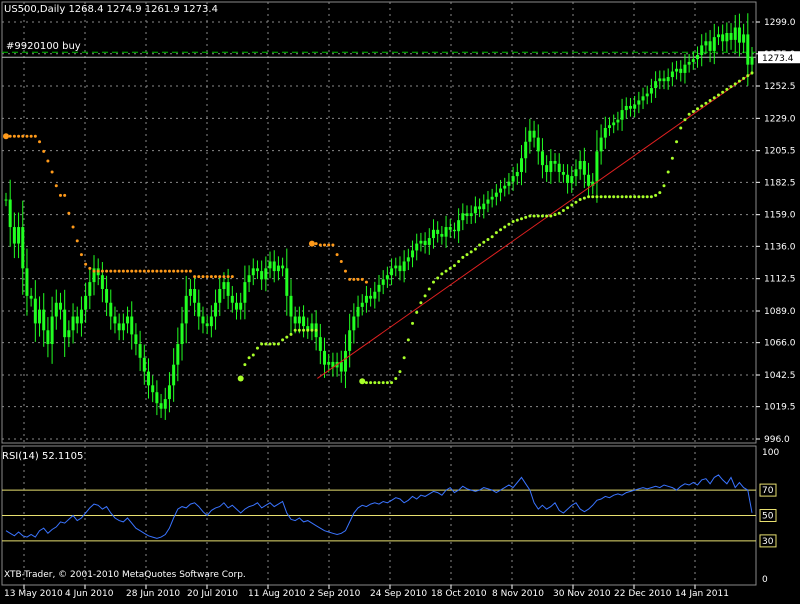 The height and width of the screenshot is (604, 800). What do you see at coordinates (702, 594) in the screenshot?
I see `time-tick-label: 14 Jan 2011` at bounding box center [702, 594].